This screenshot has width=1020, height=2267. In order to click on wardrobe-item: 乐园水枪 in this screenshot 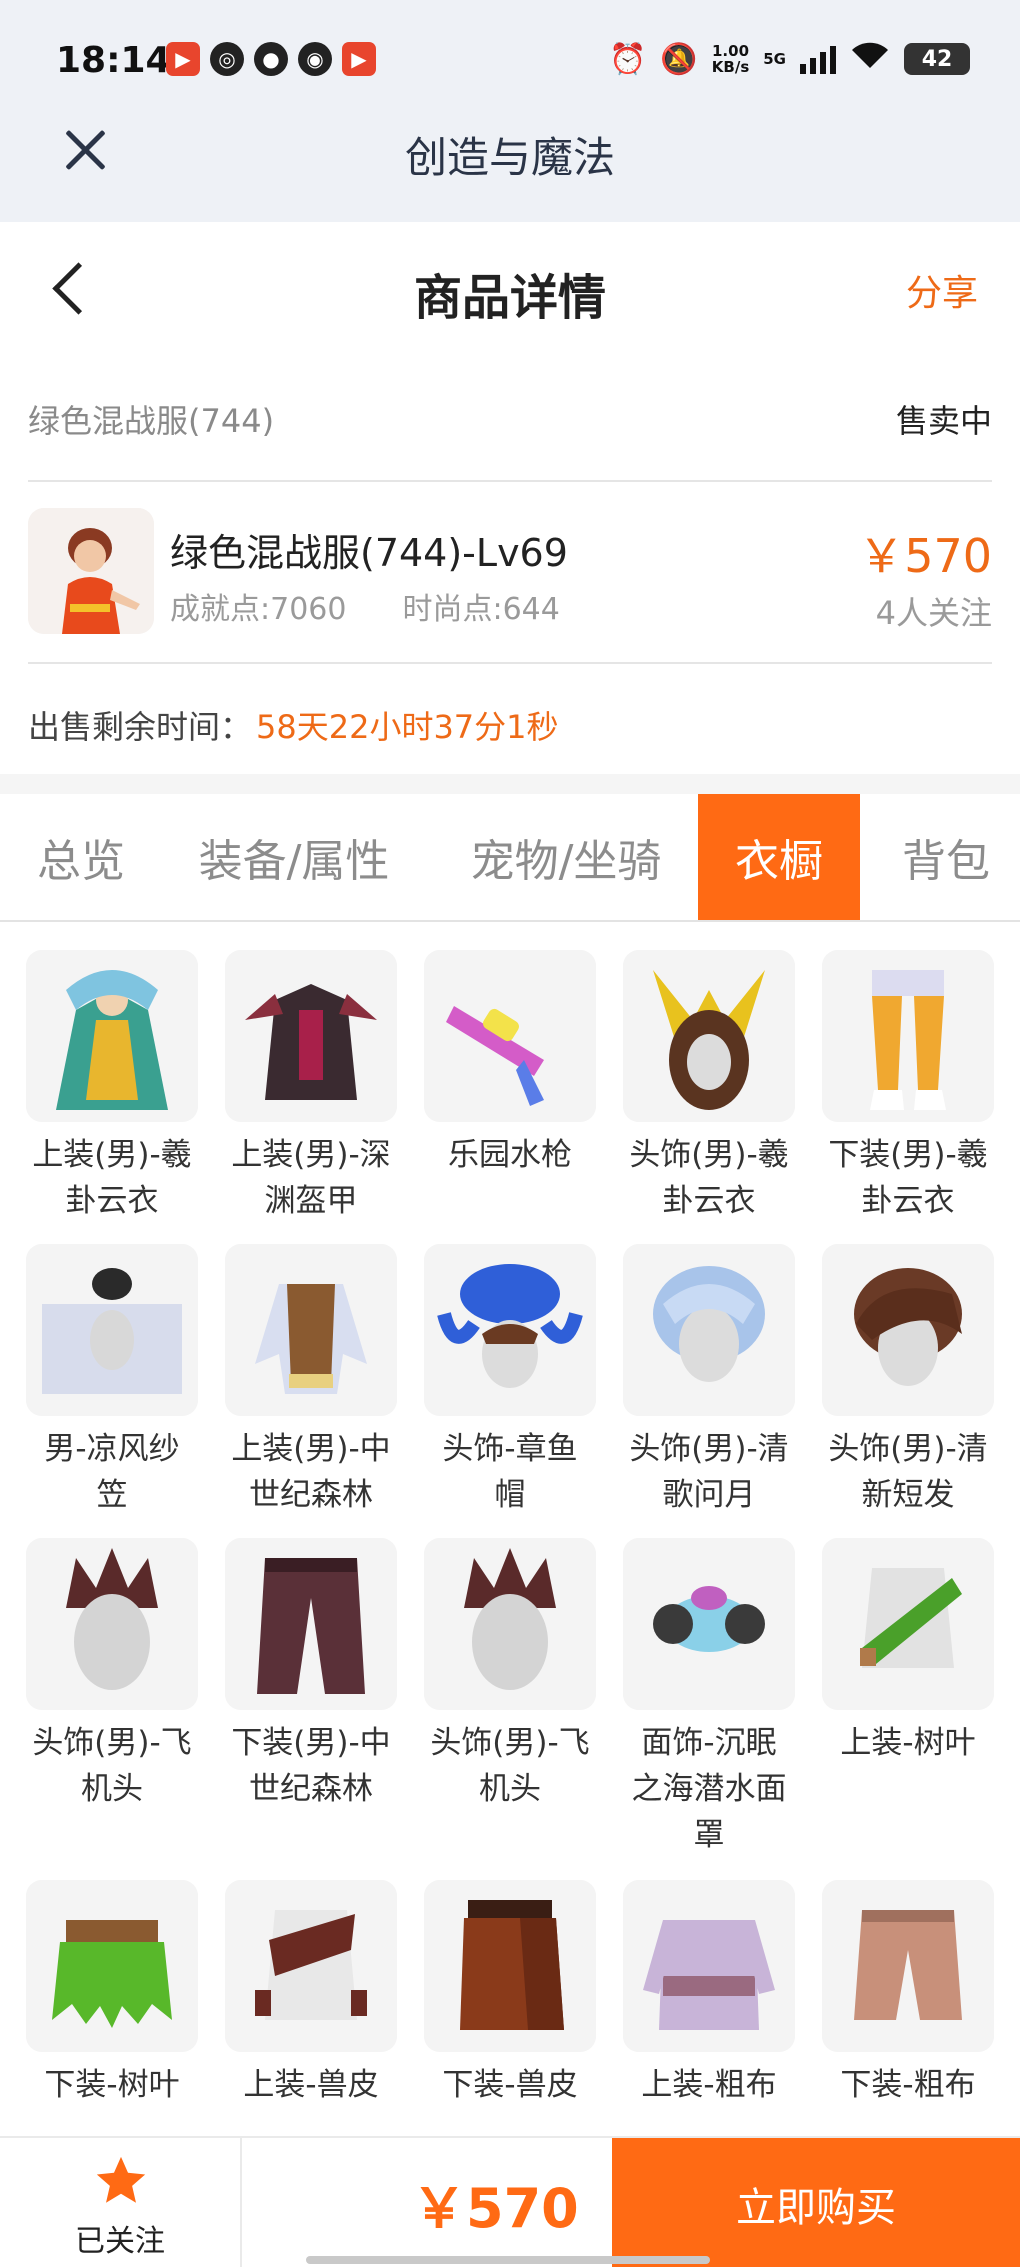, I will do `click(510, 1064)`.